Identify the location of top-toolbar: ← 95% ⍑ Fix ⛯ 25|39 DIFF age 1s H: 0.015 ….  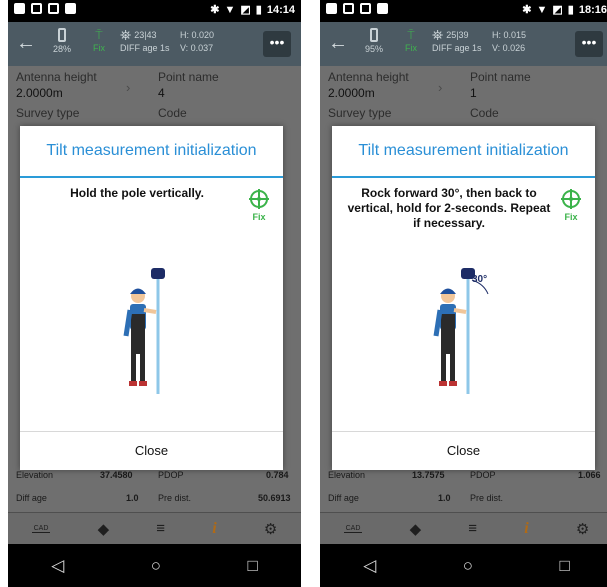
(463, 44).